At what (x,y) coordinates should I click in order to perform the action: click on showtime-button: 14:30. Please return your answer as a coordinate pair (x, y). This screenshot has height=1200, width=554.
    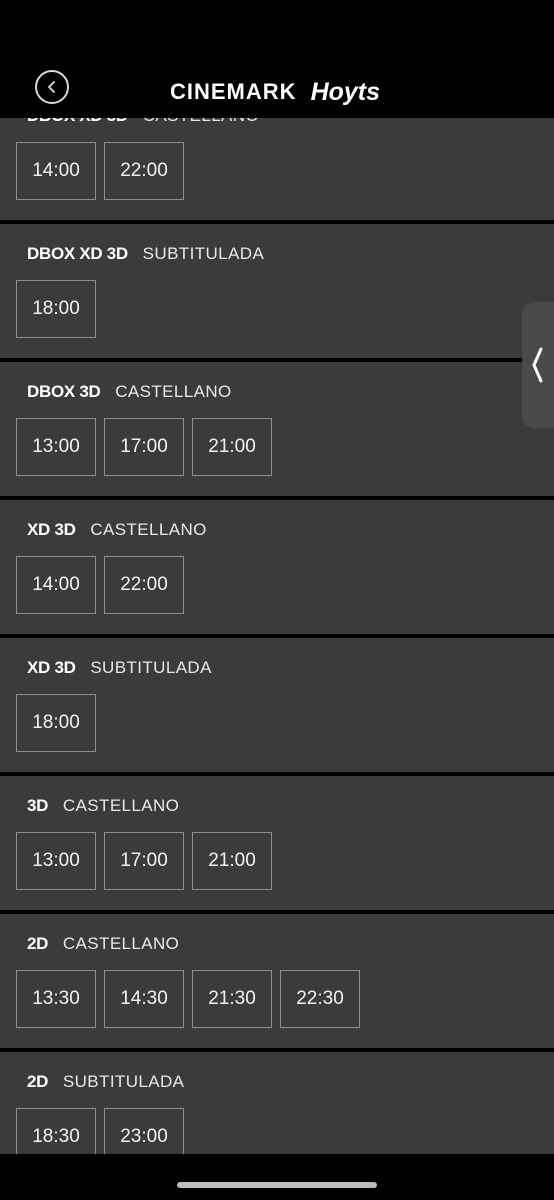
    Looking at the image, I should click on (144, 999).